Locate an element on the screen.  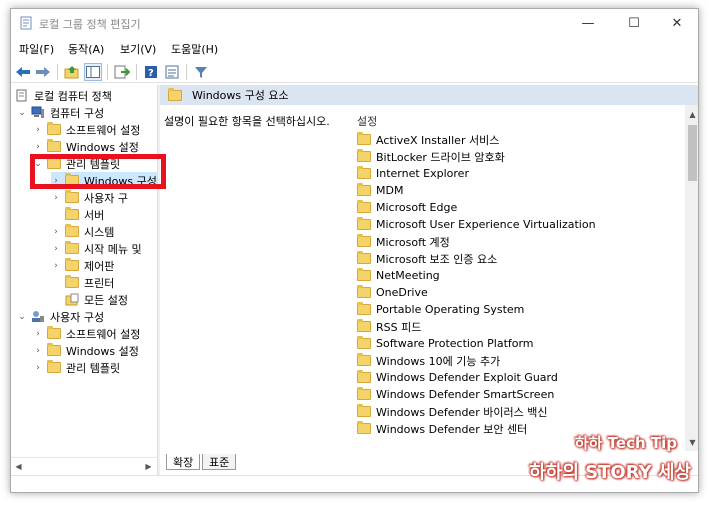
up-folder-icon is located at coordinates (72, 72).